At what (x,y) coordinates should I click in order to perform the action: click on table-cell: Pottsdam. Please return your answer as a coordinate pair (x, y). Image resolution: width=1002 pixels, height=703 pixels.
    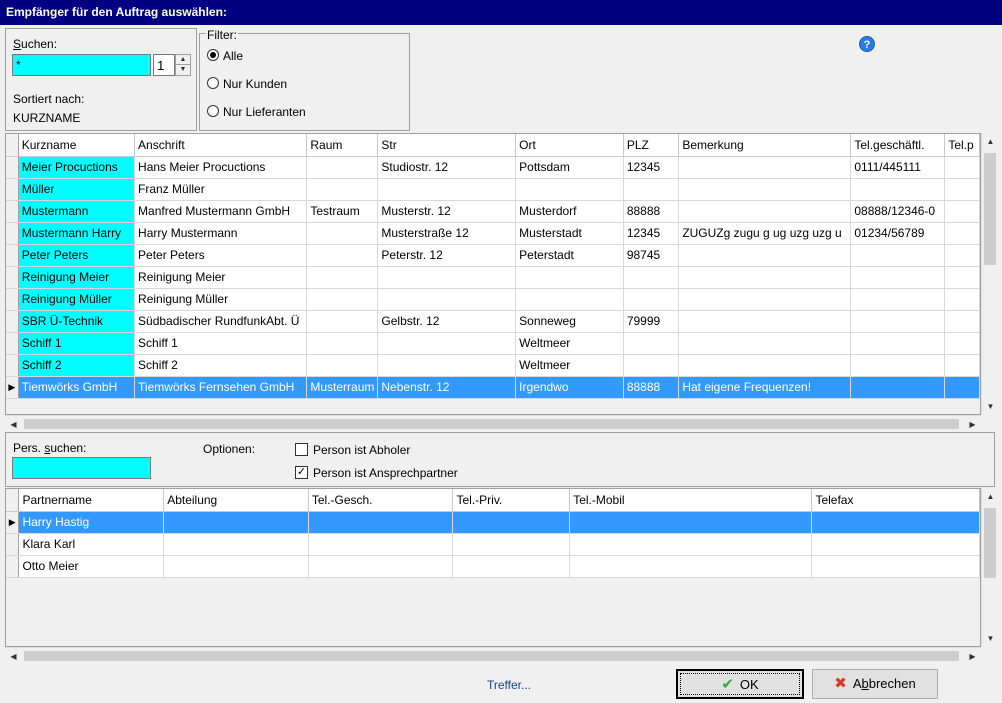
    Looking at the image, I should click on (569, 167).